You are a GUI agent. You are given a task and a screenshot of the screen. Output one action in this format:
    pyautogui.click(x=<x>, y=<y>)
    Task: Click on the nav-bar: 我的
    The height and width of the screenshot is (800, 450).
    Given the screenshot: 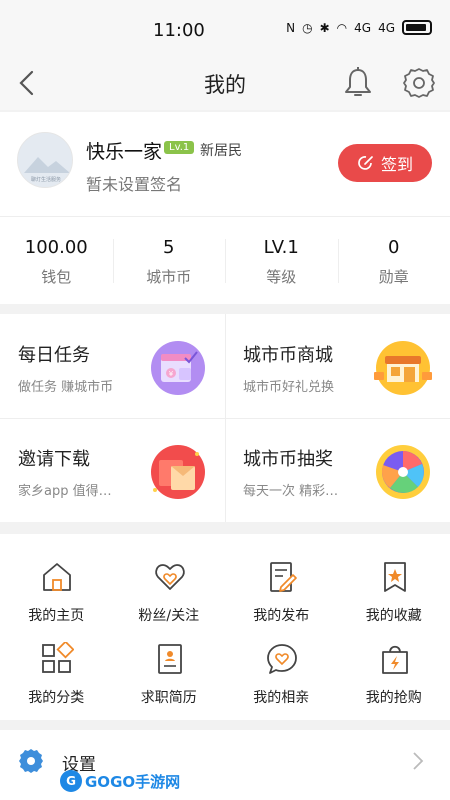 What is the action you would take?
    pyautogui.click(x=225, y=85)
    